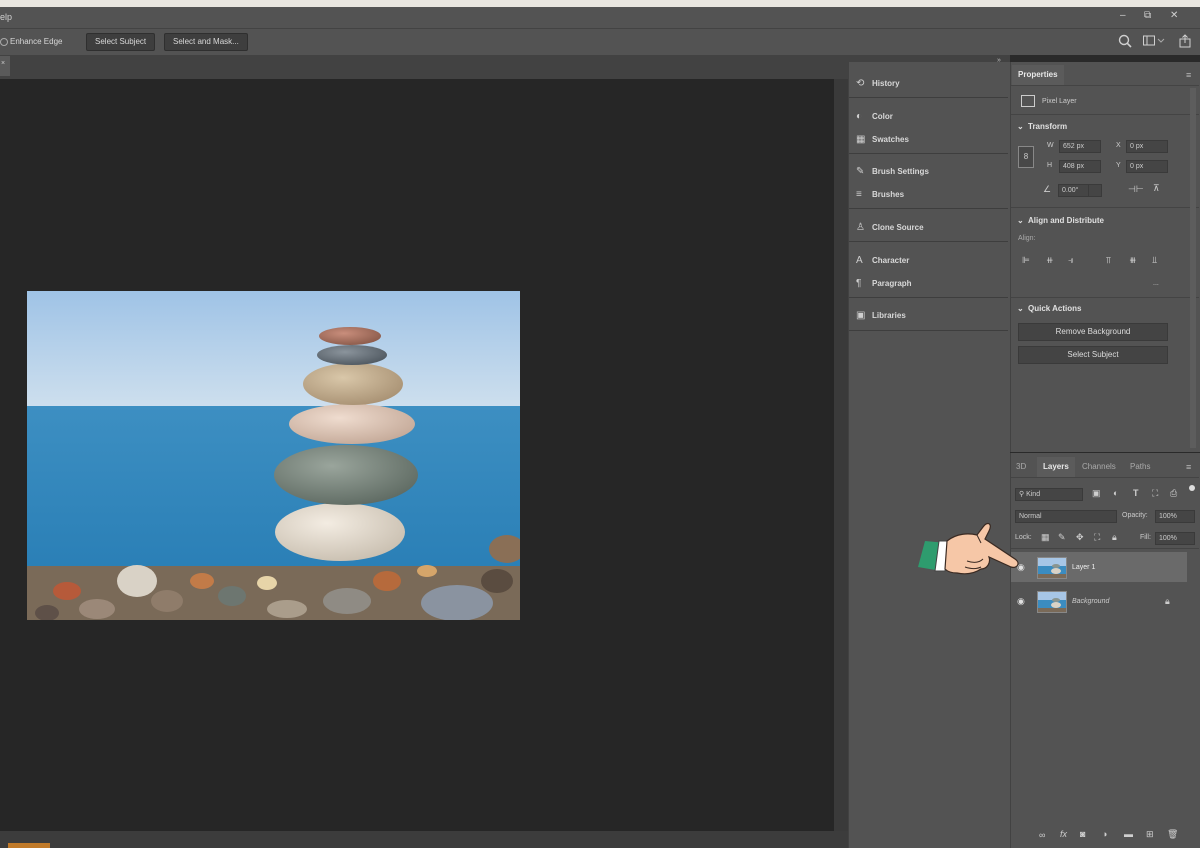  What do you see at coordinates (1049, 494) in the screenshot?
I see `filter-kind-dropdown: ⚲ Kind` at bounding box center [1049, 494].